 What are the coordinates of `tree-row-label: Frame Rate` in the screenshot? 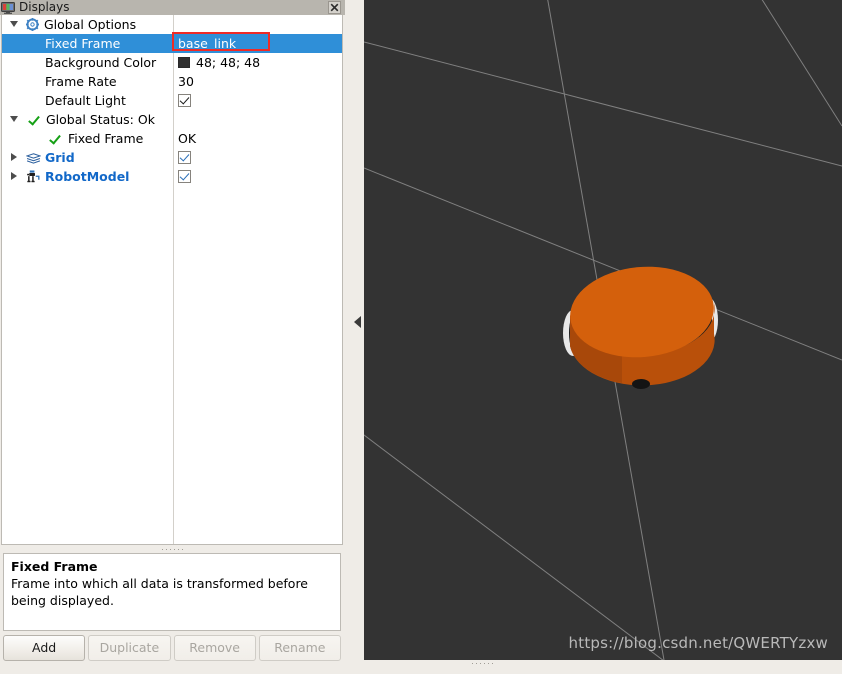 It's located at (81, 81).